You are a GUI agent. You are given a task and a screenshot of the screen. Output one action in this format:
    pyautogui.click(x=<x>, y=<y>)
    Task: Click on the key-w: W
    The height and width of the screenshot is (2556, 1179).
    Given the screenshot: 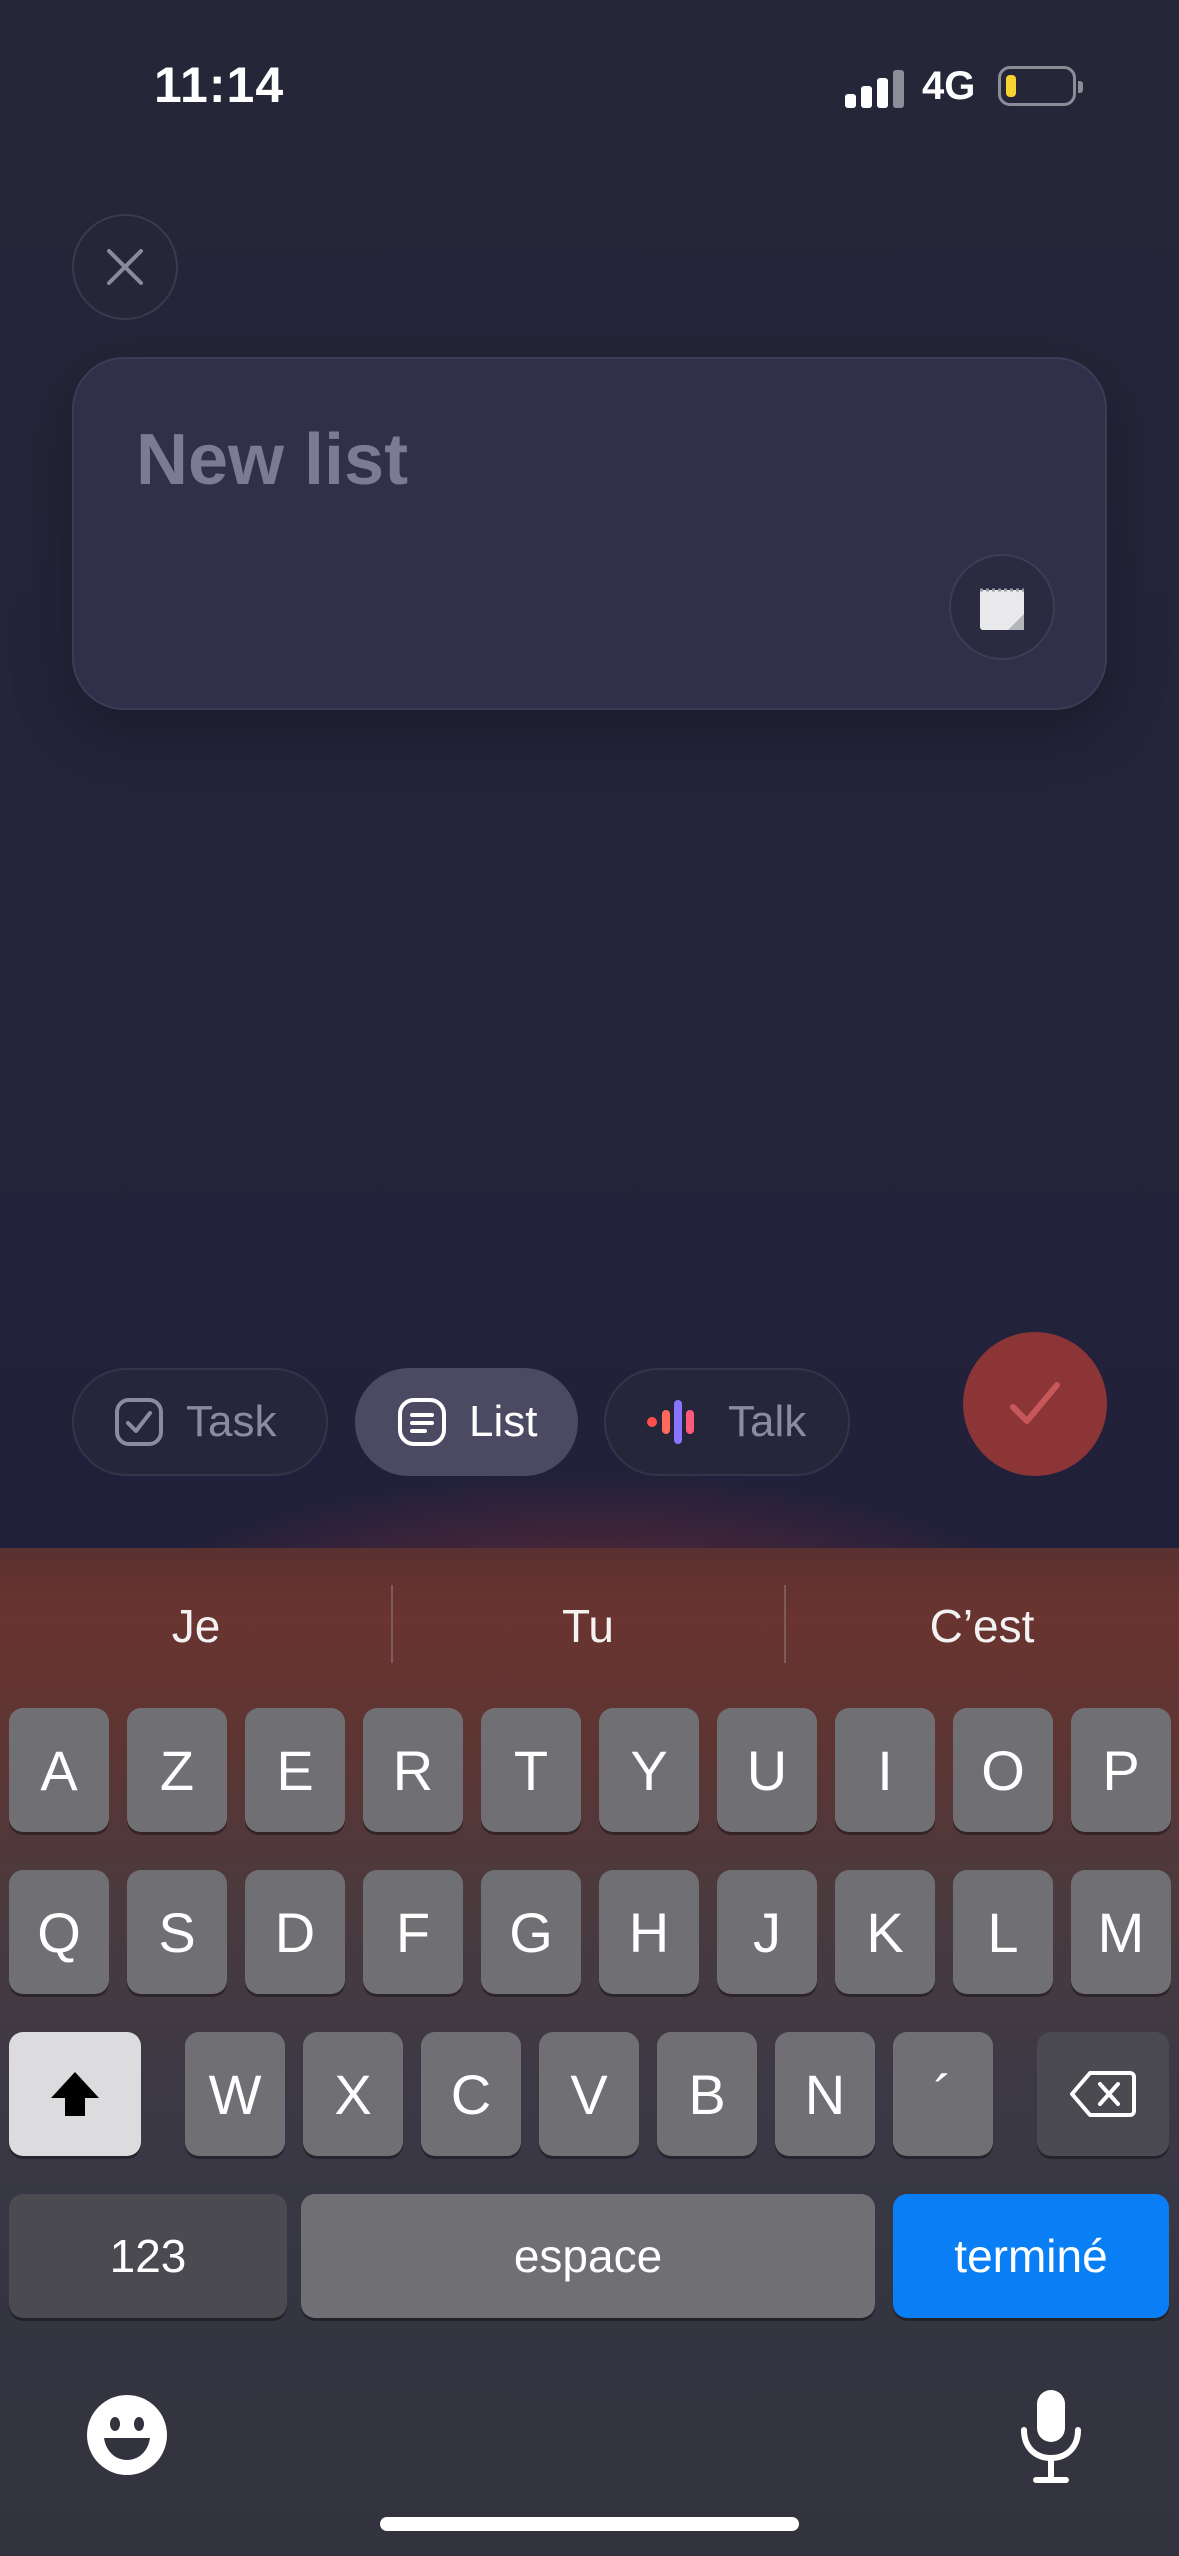 What is the action you would take?
    pyautogui.click(x=235, y=2094)
    